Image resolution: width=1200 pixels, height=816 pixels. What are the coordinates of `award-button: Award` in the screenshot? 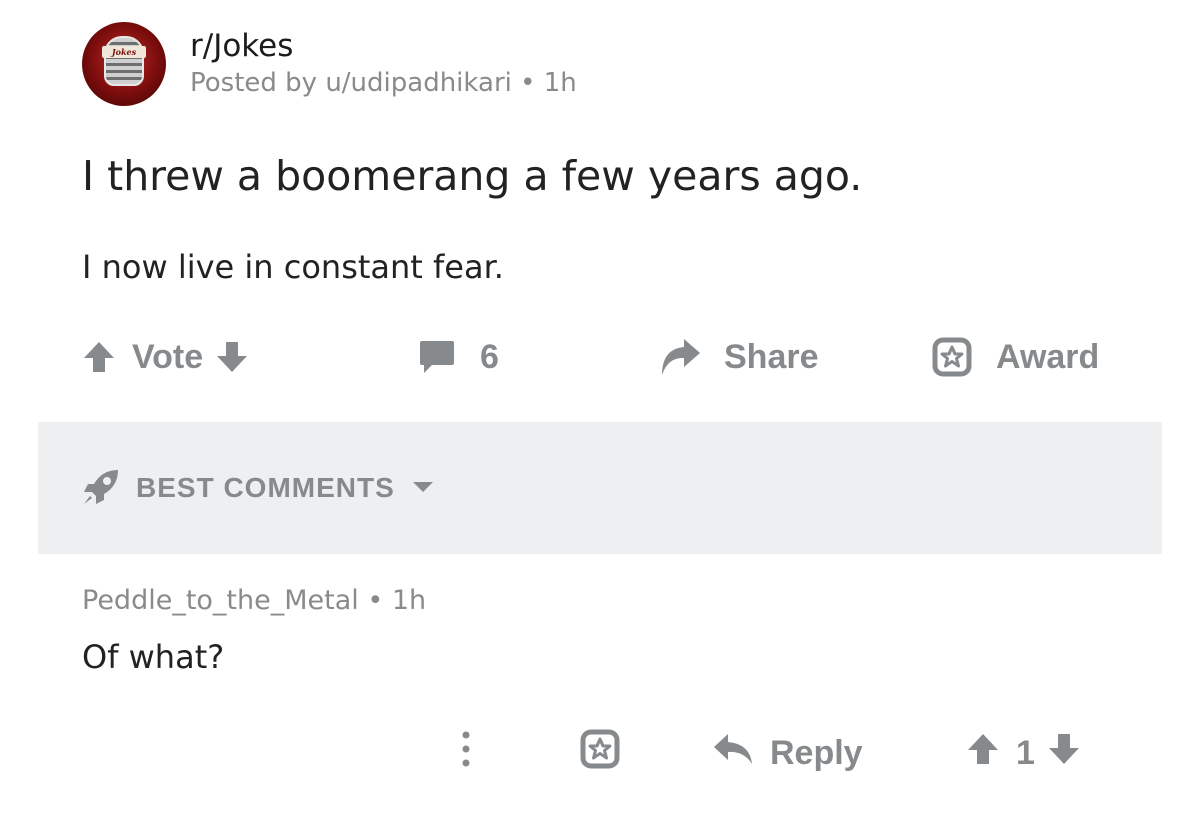 It's located at (1015, 357).